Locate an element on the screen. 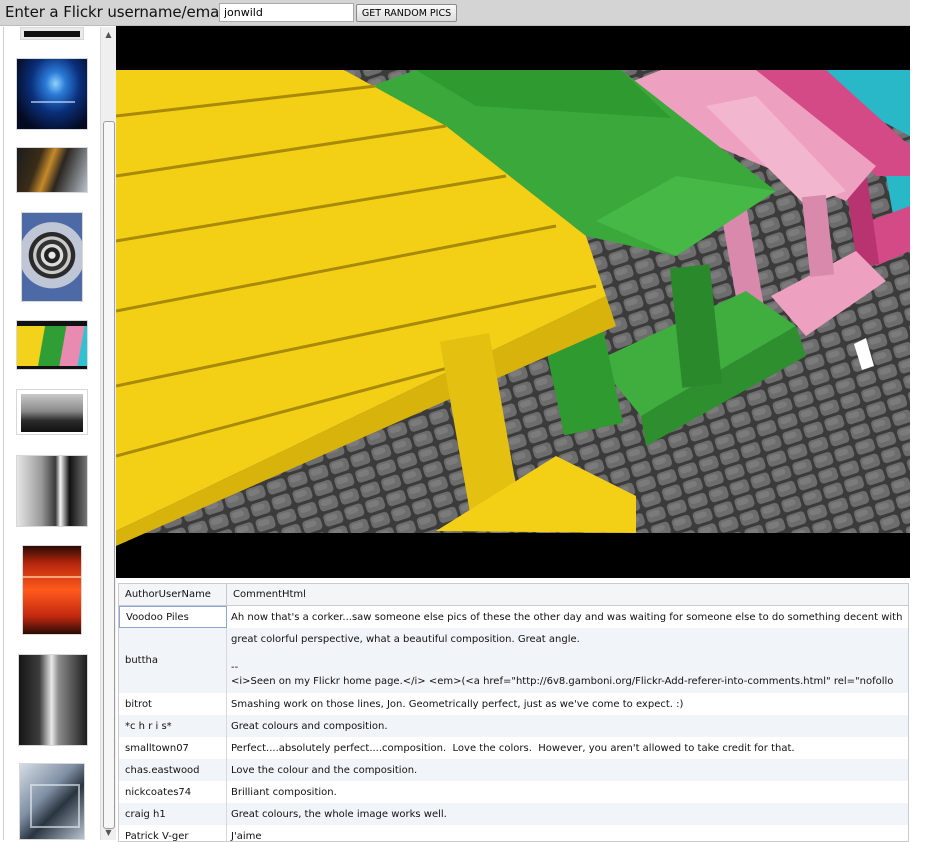 Image resolution: width=944 pixels, height=842 pixels. column-header-comment: CommentHtml is located at coordinates (567, 594).